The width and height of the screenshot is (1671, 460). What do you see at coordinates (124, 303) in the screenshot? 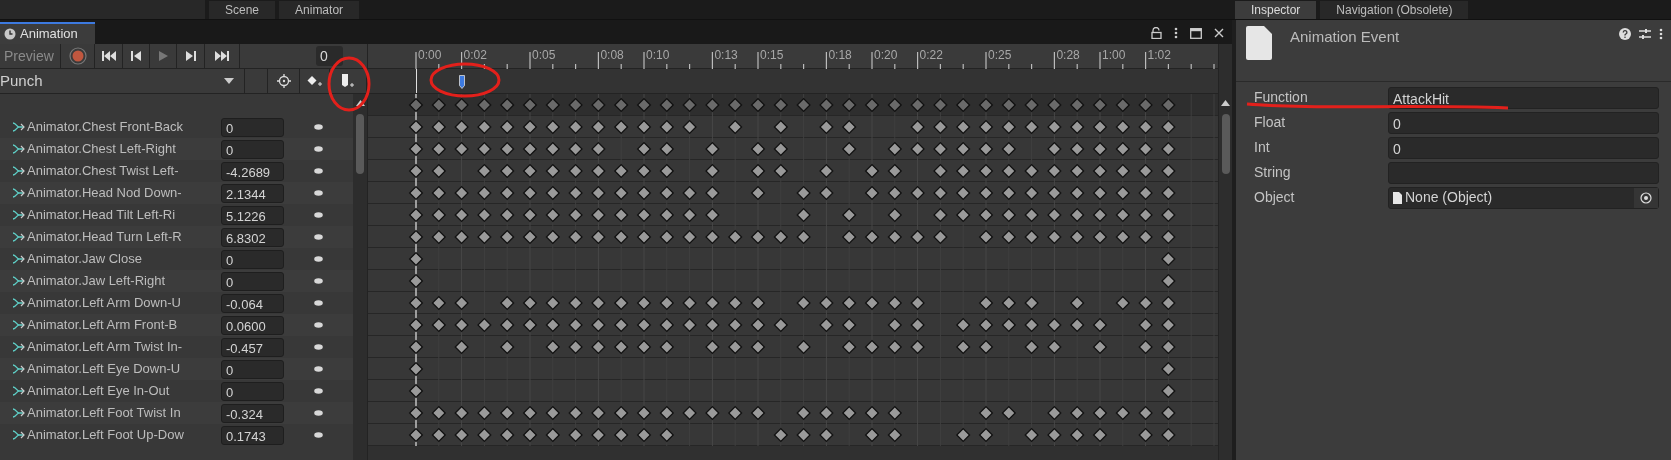
I see `property-name: Animator.Left Arm Down-U` at bounding box center [124, 303].